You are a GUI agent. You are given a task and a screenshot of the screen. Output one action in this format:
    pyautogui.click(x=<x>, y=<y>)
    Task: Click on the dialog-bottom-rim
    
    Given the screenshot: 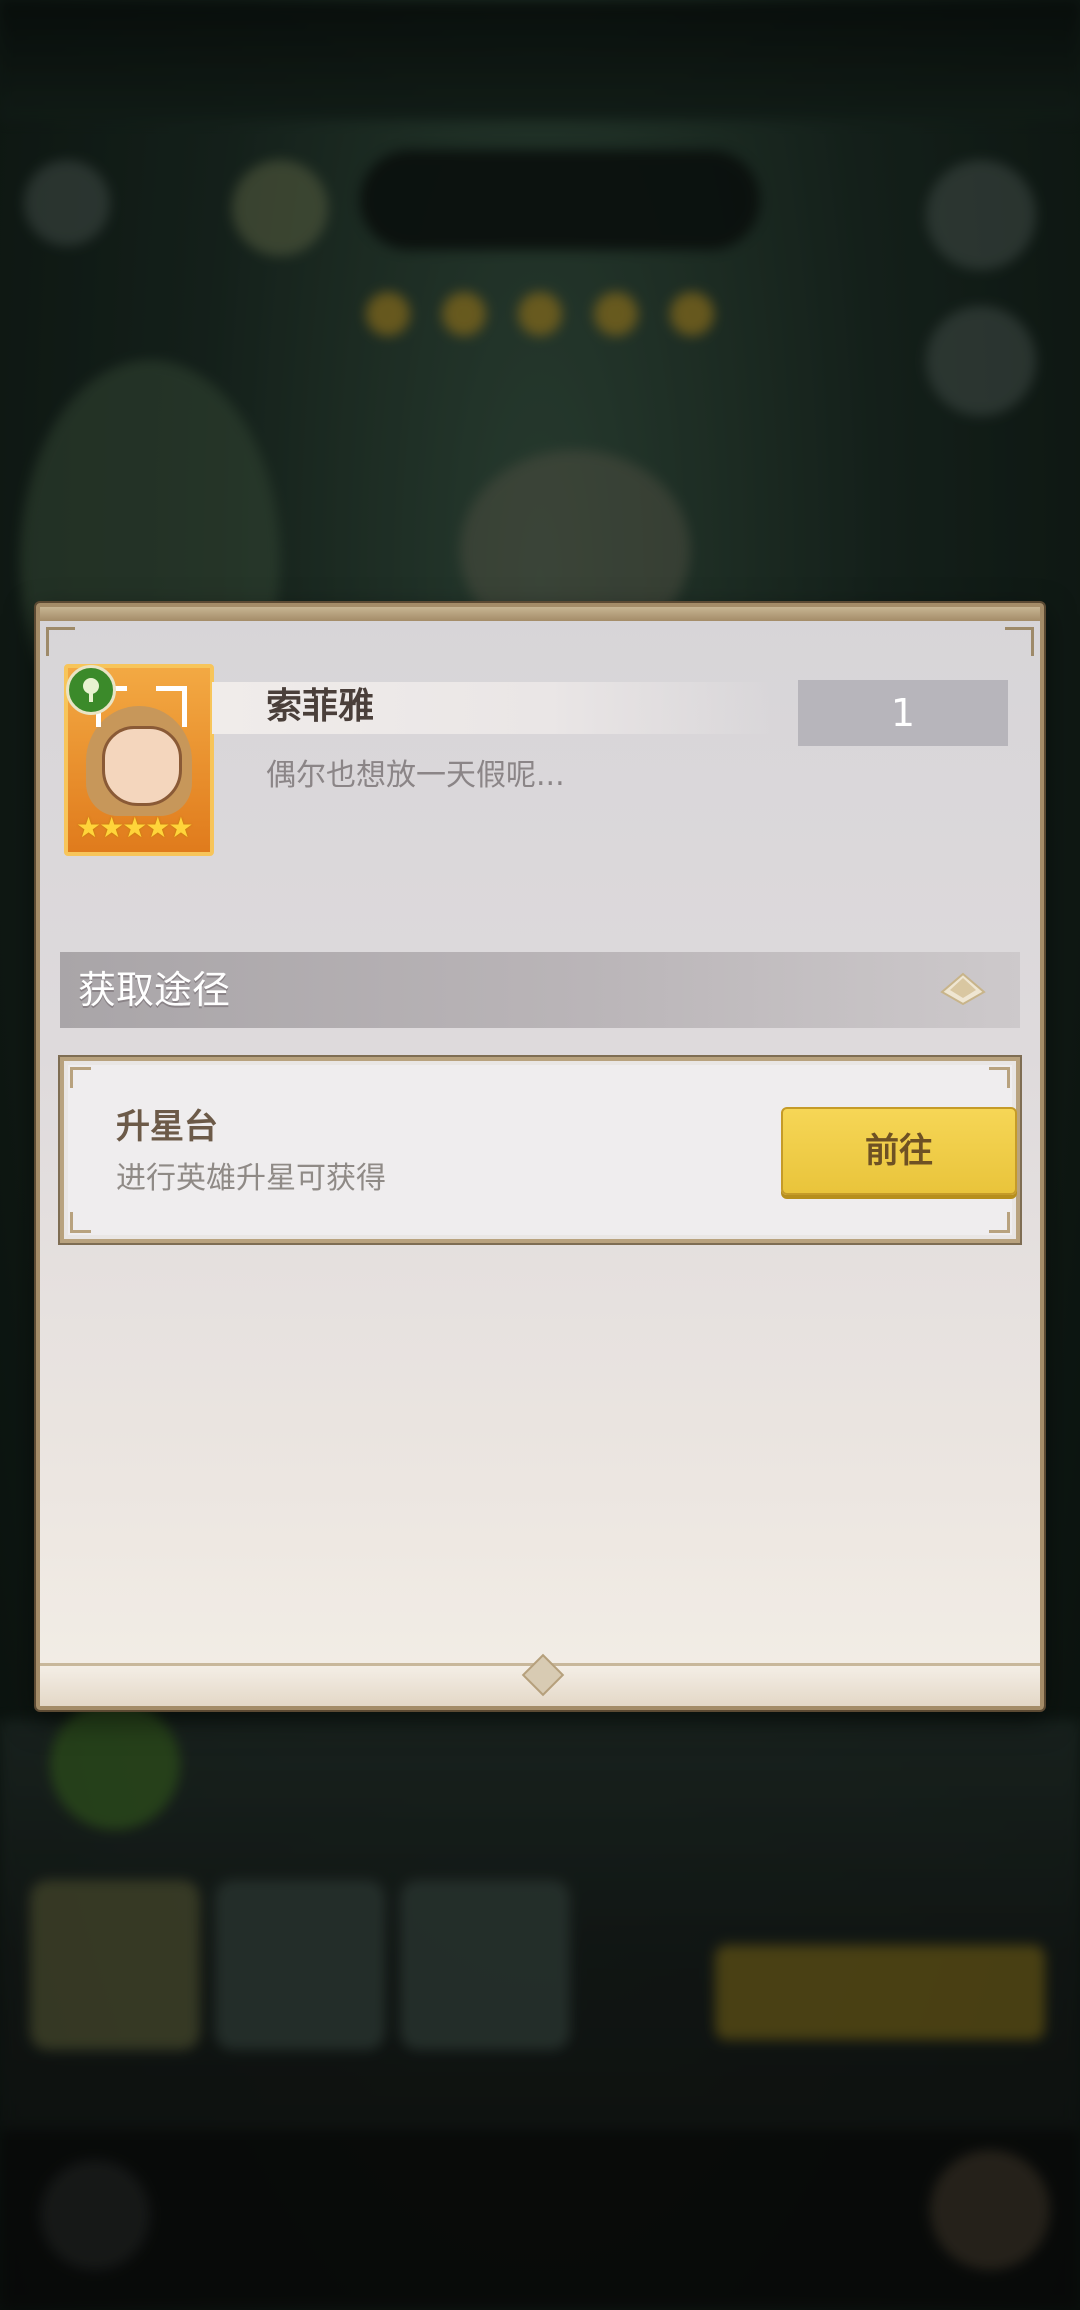 What is the action you would take?
    pyautogui.click(x=540, y=1679)
    